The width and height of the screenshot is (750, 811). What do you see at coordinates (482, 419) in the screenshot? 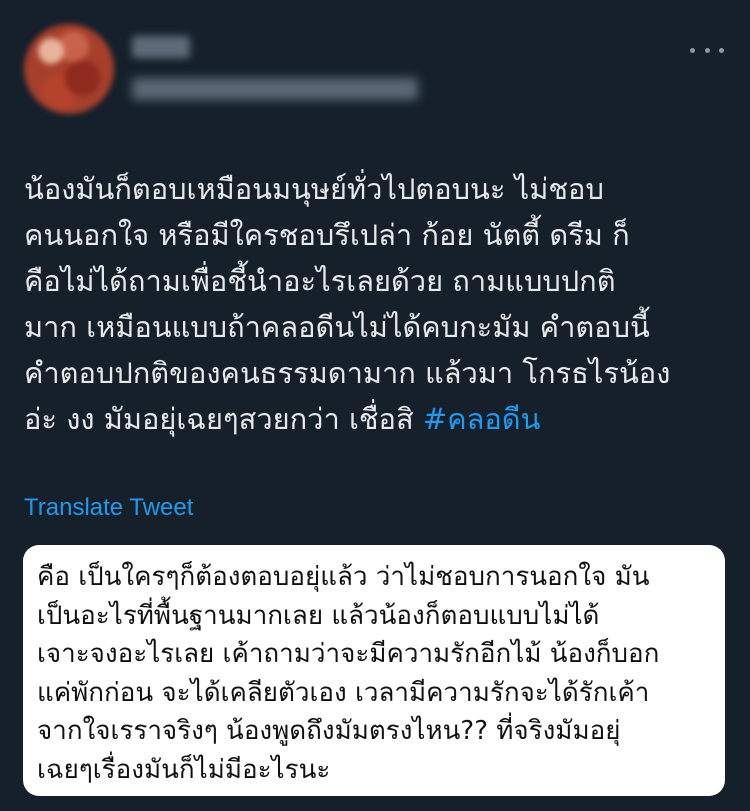
I see `hashtag-link: #คลอดีน` at bounding box center [482, 419].